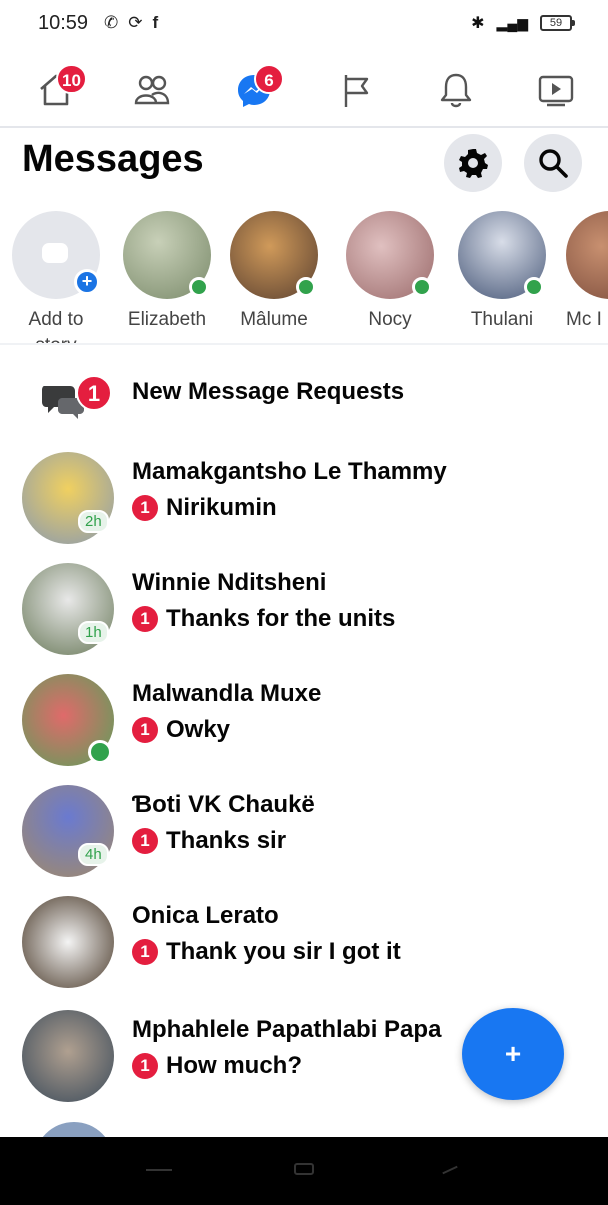  What do you see at coordinates (56, 326) in the screenshot?
I see `story-label: Add to story` at bounding box center [56, 326].